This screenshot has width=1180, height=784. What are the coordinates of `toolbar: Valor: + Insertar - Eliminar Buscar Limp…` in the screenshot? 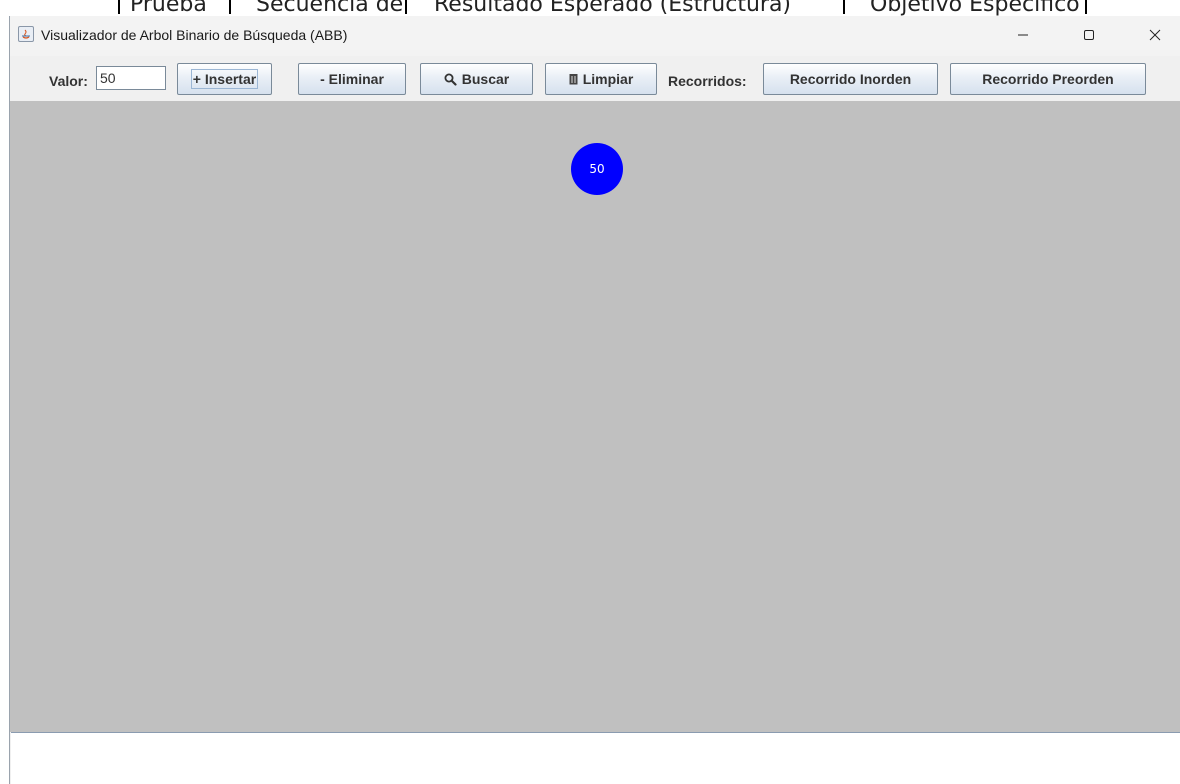 It's located at (595, 78).